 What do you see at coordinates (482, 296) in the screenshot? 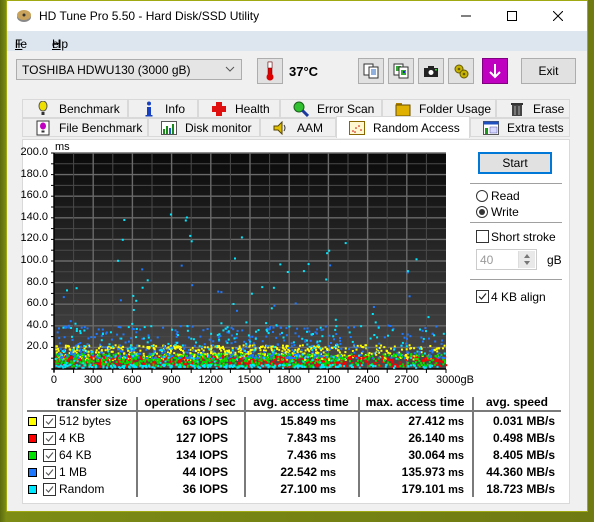
I see `align-4kb-checkbox` at bounding box center [482, 296].